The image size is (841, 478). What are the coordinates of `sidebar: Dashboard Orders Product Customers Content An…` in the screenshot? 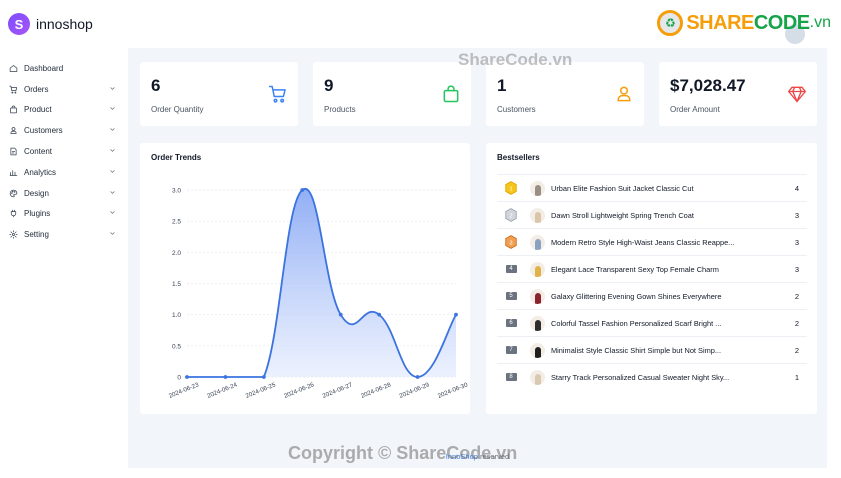 It's located at (64, 258).